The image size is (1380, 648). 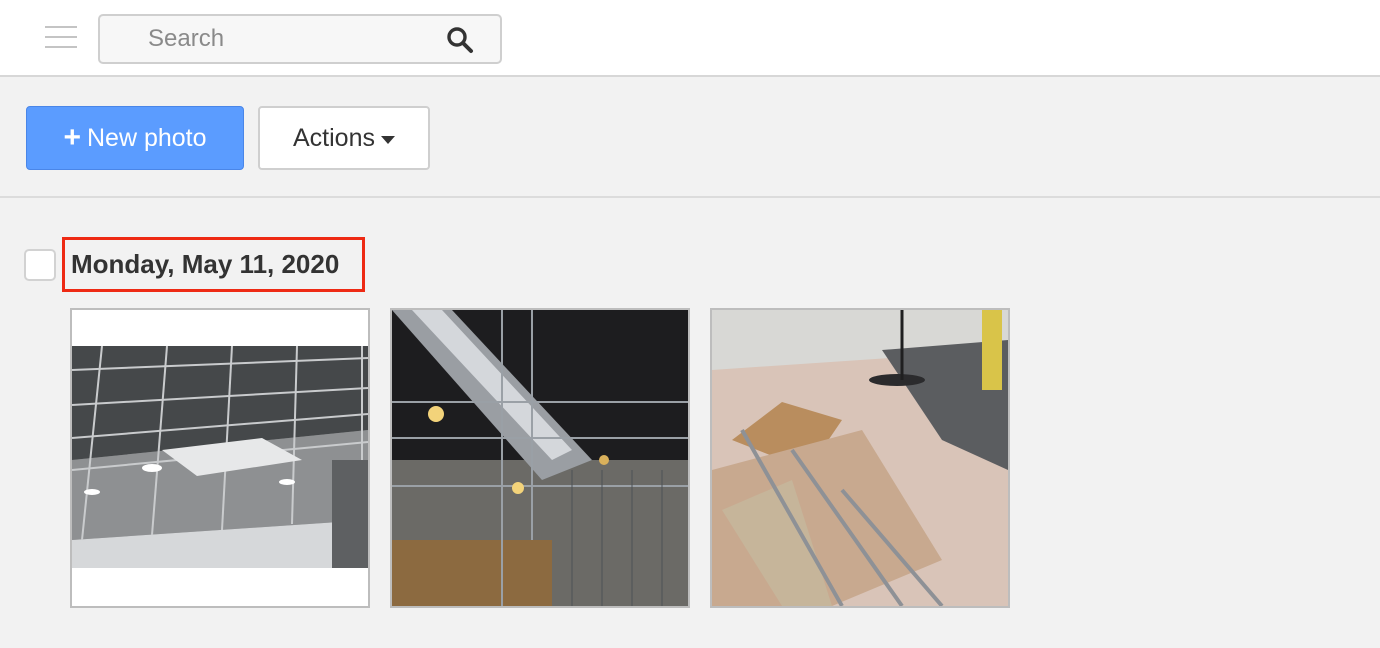 What do you see at coordinates (72, 137) in the screenshot?
I see `plus-icon: +` at bounding box center [72, 137].